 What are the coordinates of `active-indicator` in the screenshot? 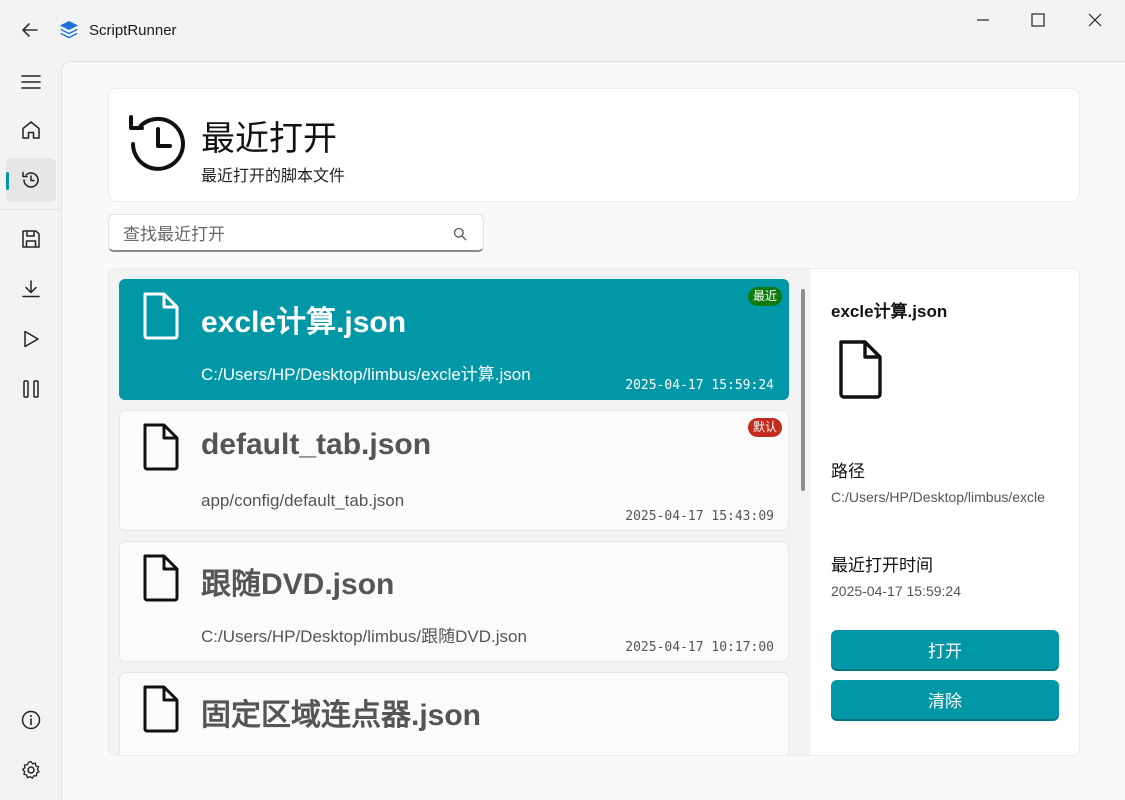 It's located at (7, 181).